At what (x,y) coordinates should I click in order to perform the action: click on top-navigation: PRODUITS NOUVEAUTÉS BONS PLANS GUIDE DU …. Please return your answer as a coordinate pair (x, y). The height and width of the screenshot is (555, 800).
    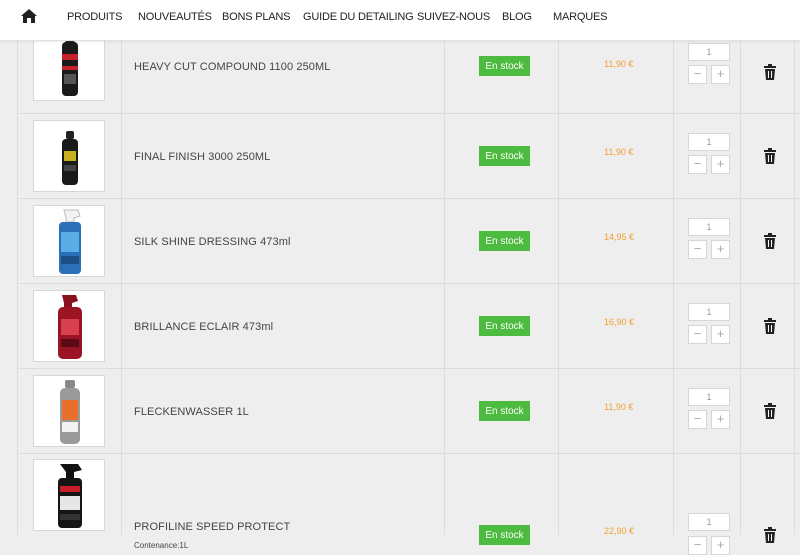
    Looking at the image, I should click on (400, 20).